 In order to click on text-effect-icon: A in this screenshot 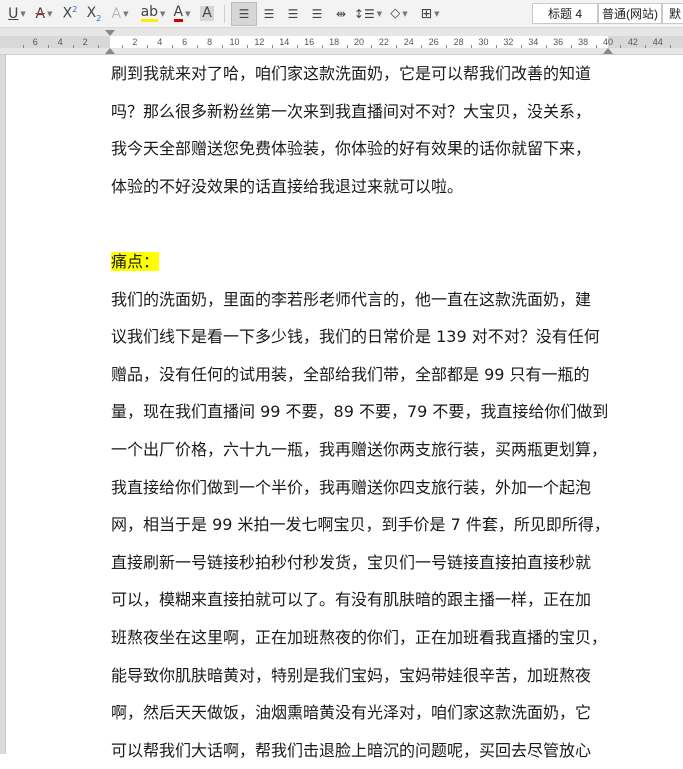, I will do `click(116, 13)`.